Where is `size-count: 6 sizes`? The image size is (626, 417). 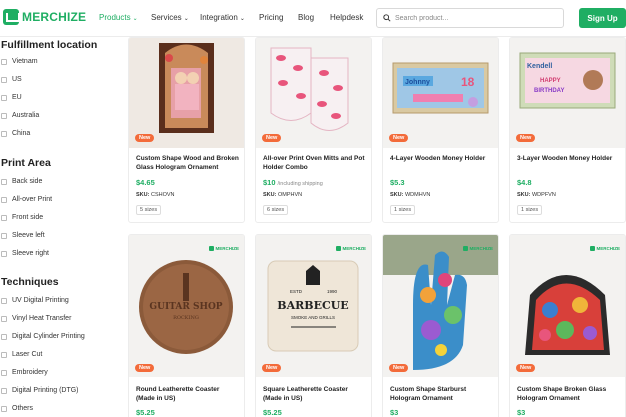
size-count: 6 sizes is located at coordinates (276, 210).